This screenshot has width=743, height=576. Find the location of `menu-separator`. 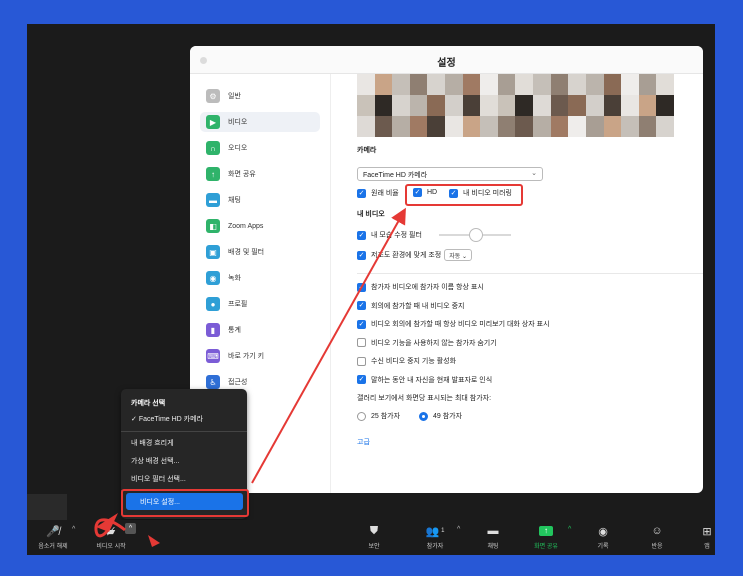

menu-separator is located at coordinates (184, 431).